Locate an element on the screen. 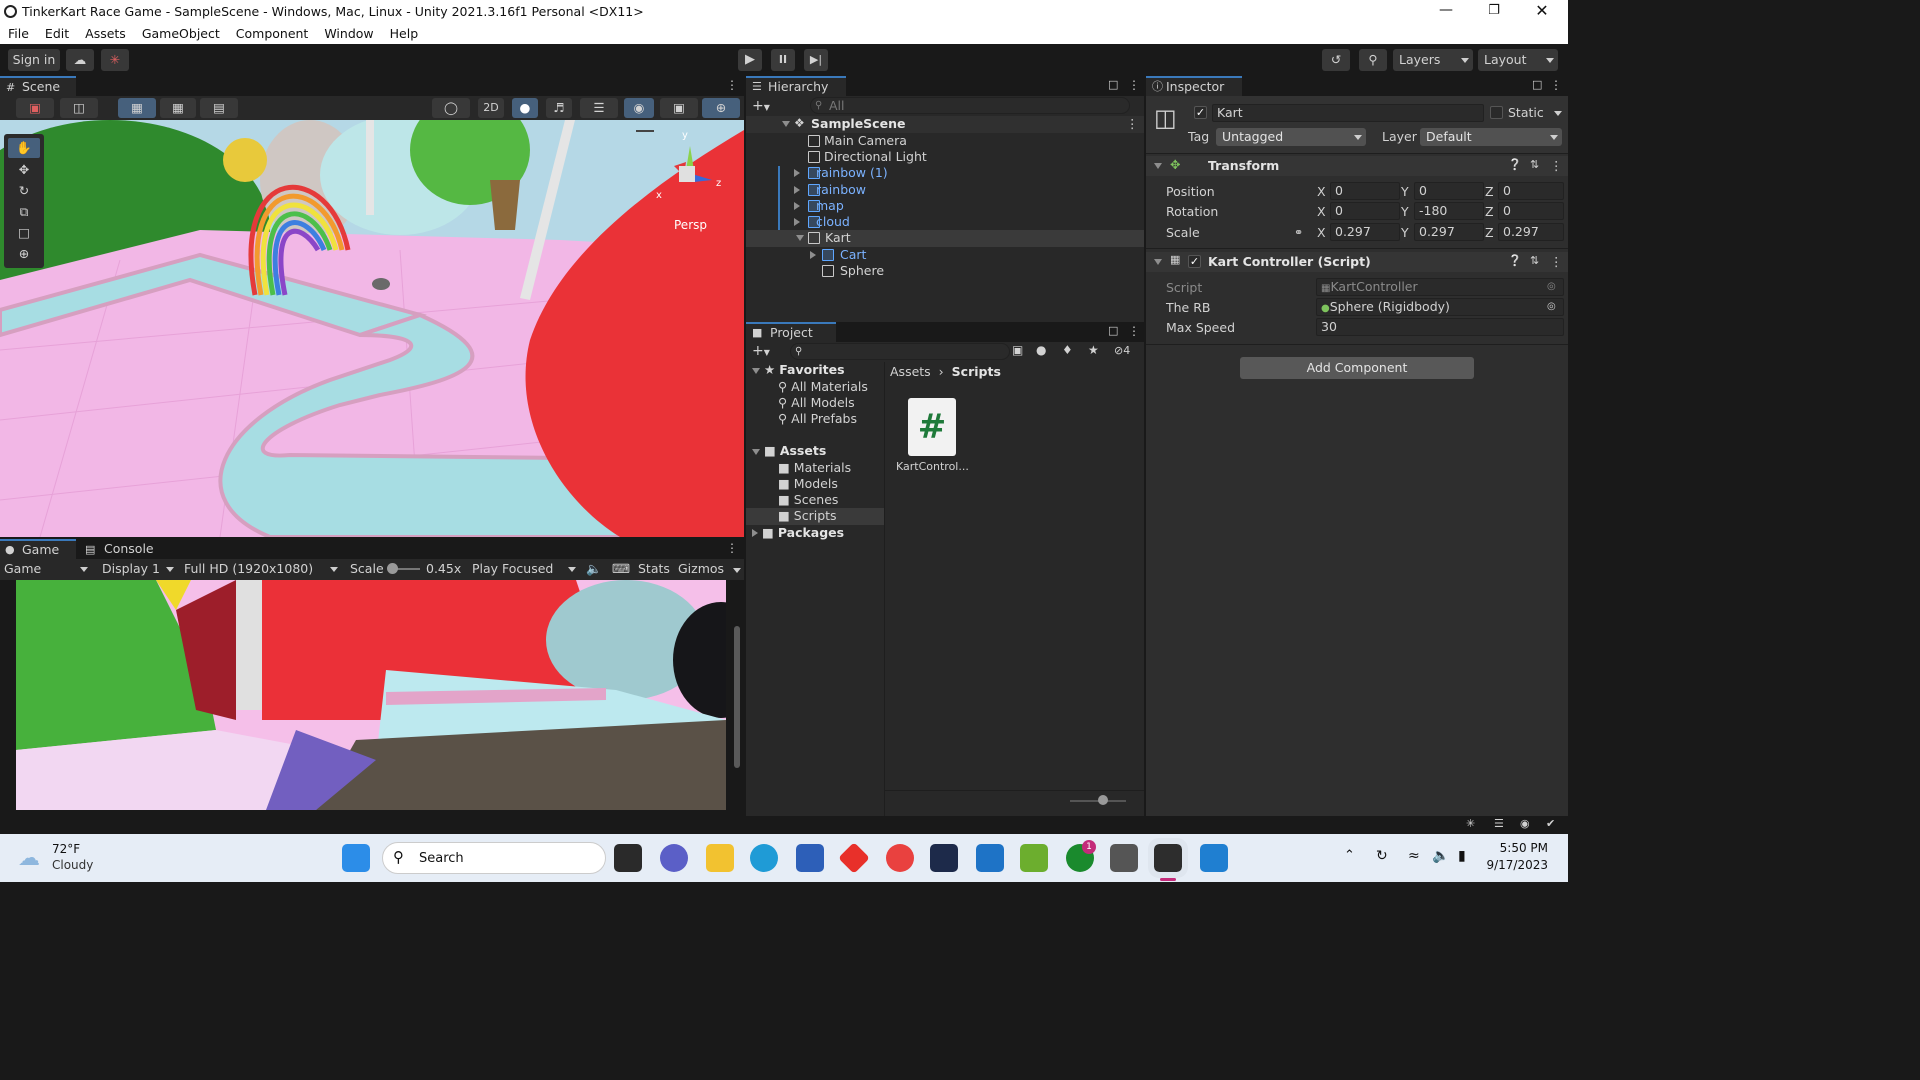 The width and height of the screenshot is (1920, 1080). keyboard-icon: ⌨ is located at coordinates (621, 569).